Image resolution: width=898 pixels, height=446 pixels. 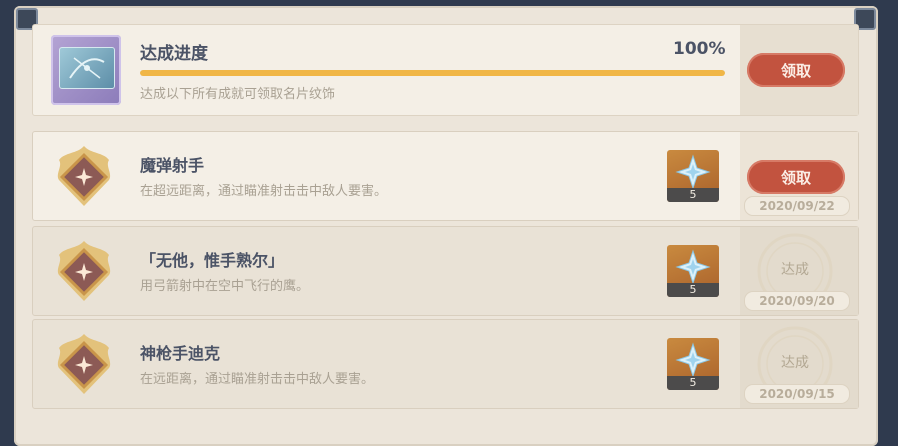 I want to click on achievement-title: 神枪手迪克, so click(x=180, y=353).